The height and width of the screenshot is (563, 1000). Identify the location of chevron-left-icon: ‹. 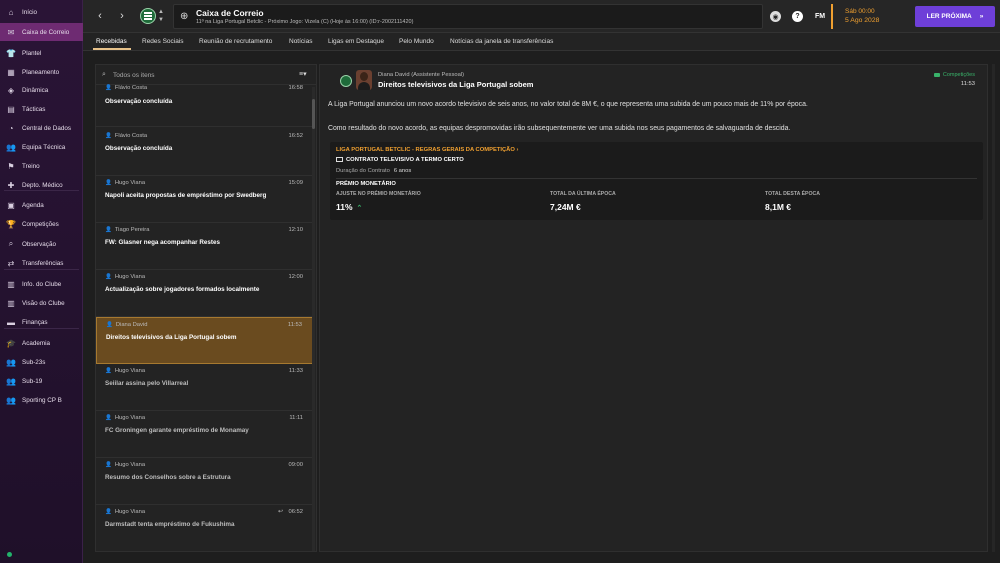
(100, 16).